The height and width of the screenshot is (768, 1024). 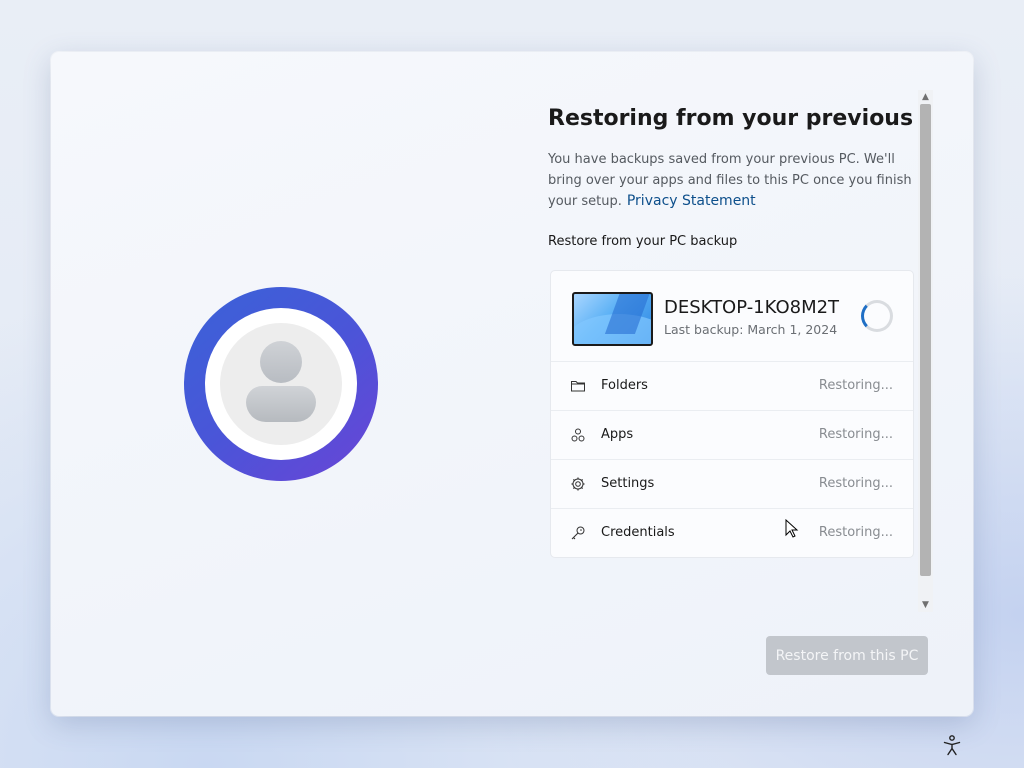 I want to click on avatar-white-ring, so click(x=281, y=384).